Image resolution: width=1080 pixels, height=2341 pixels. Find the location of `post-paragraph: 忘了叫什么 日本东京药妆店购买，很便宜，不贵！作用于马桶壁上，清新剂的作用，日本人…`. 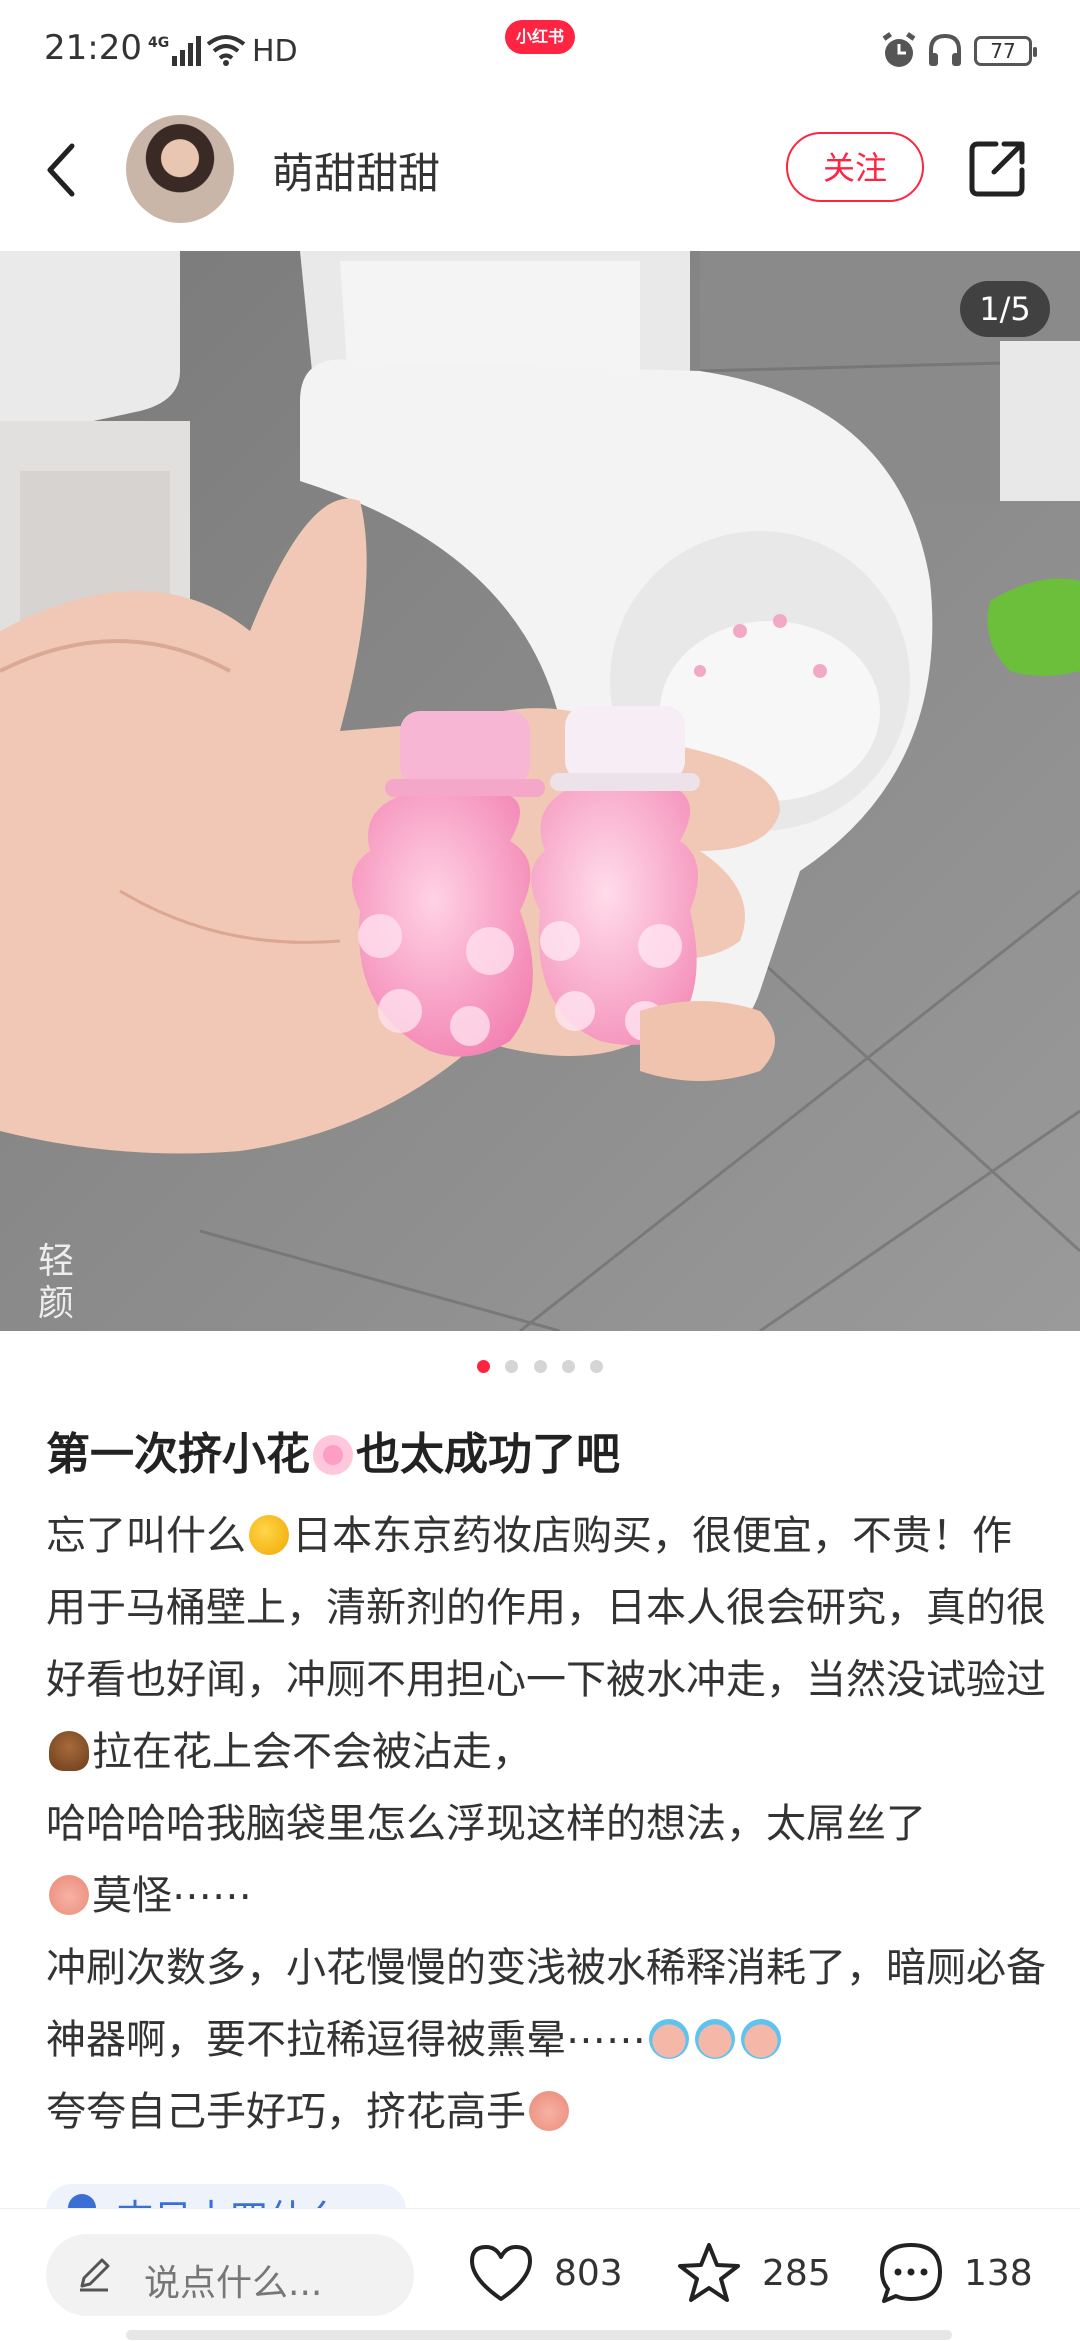

post-paragraph: 忘了叫什么 日本东京药妆店购买，很便宜，不贵！作用于马桶壁上，清新剂的作用，日本人… is located at coordinates (546, 1644).